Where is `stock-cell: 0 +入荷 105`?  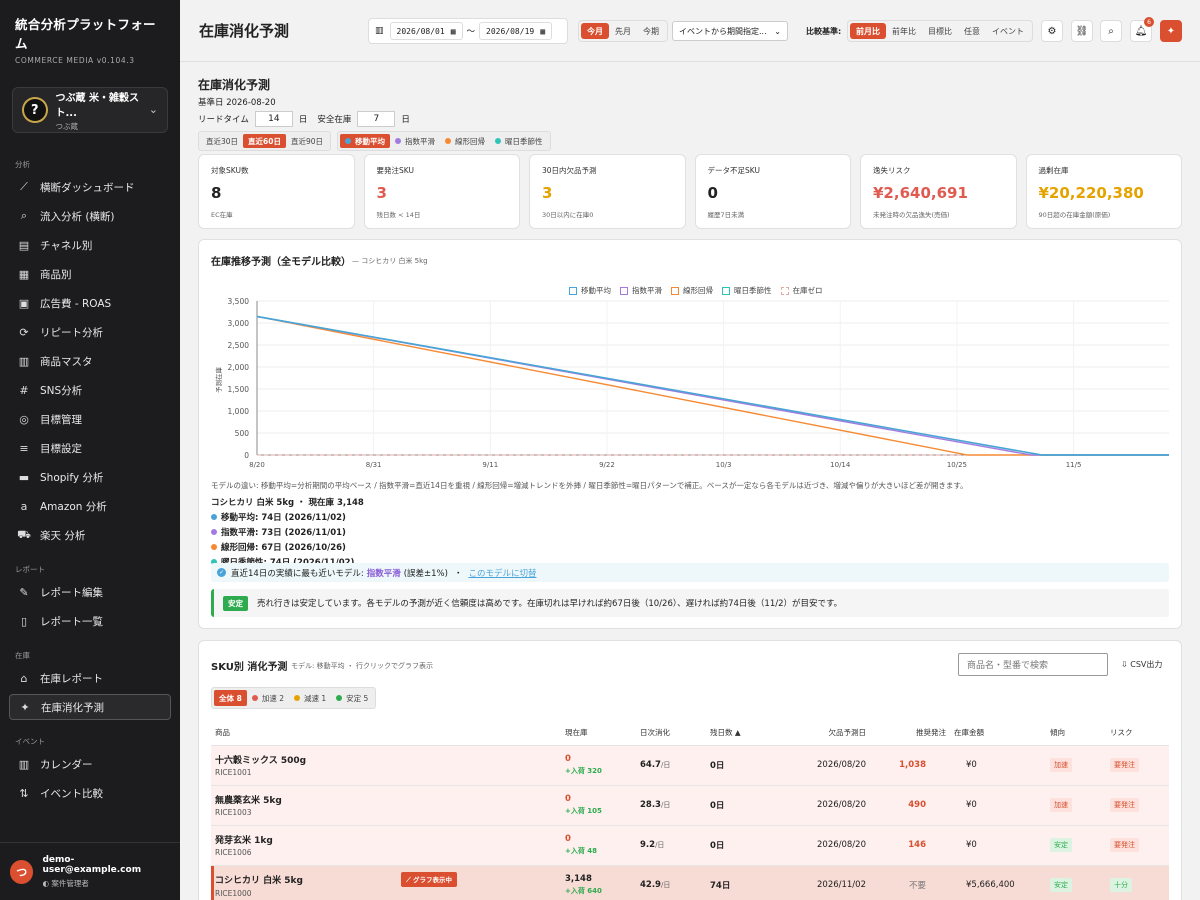
stock-cell: 0 +入荷 105 is located at coordinates (598, 805).